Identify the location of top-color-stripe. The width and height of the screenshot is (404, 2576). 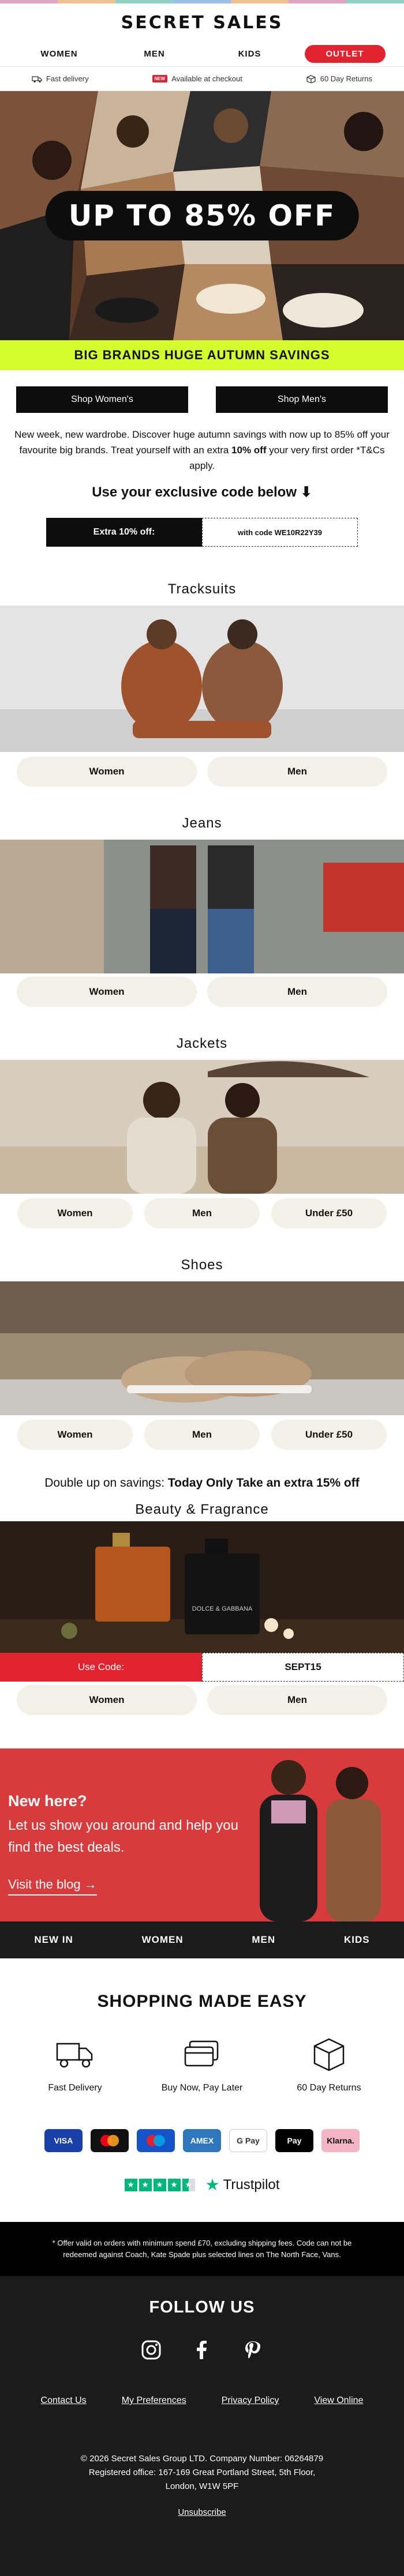
(202, 1).